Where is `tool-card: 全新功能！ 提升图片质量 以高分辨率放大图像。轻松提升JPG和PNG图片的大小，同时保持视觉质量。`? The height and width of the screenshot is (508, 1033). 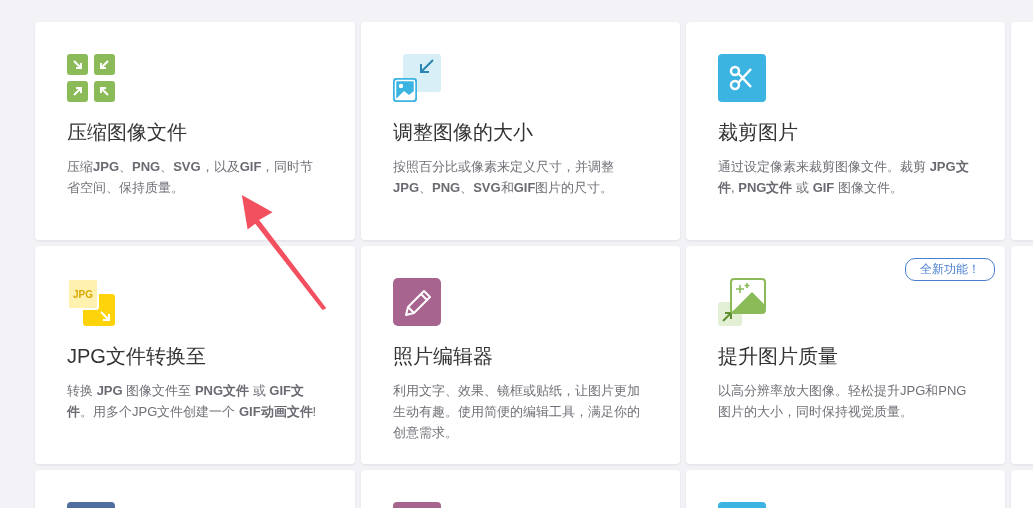
tool-card: 全新功能！ 提升图片质量 以高分辨率放大图像。轻松提升JPG和PNG图片的大小，同时保持视觉质量。 is located at coordinates (845, 355).